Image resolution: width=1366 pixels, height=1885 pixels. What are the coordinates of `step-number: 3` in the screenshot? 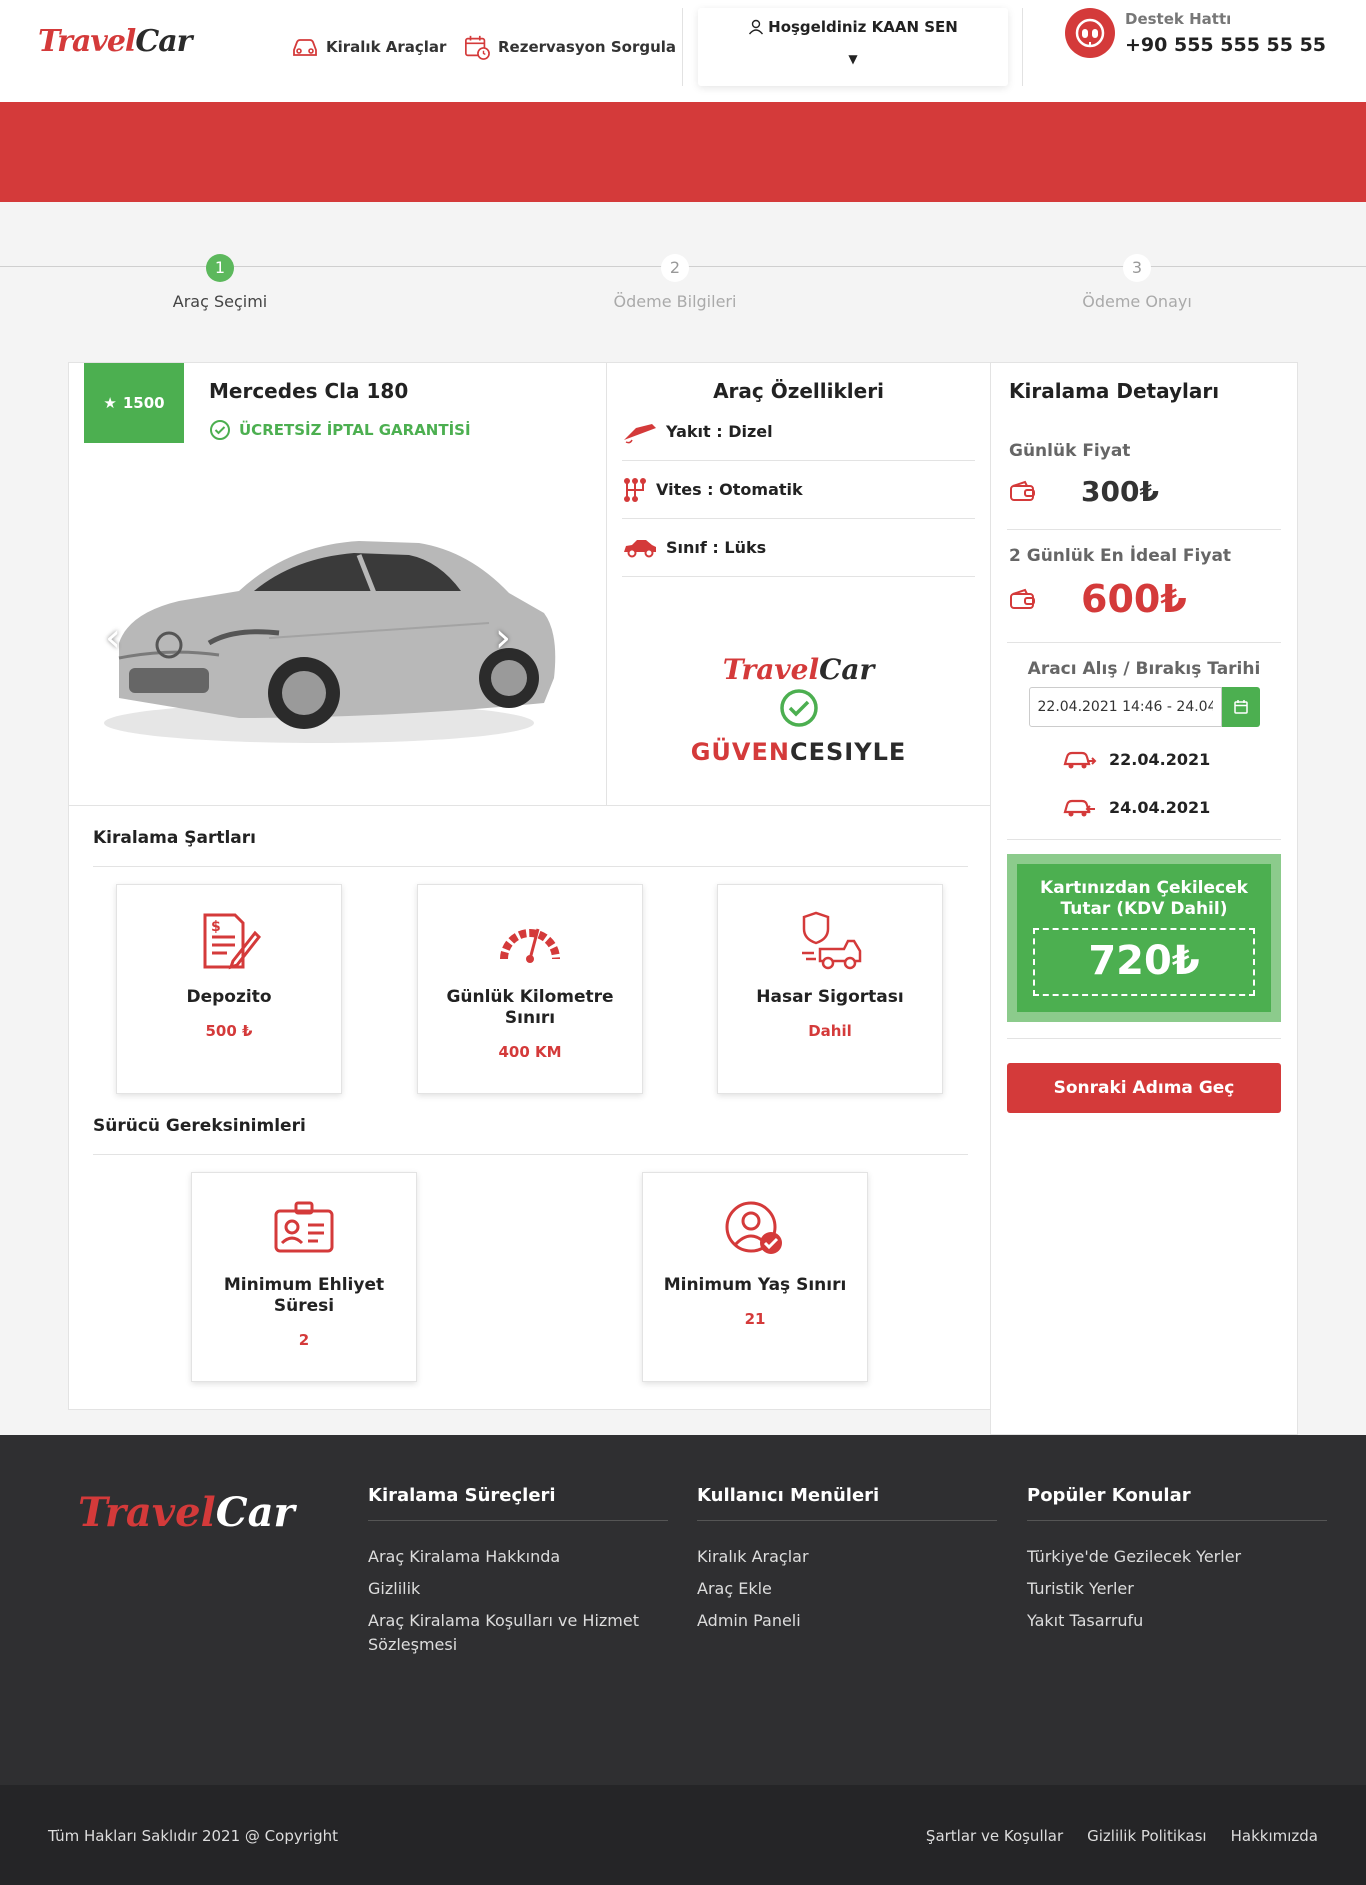 It's located at (1137, 268).